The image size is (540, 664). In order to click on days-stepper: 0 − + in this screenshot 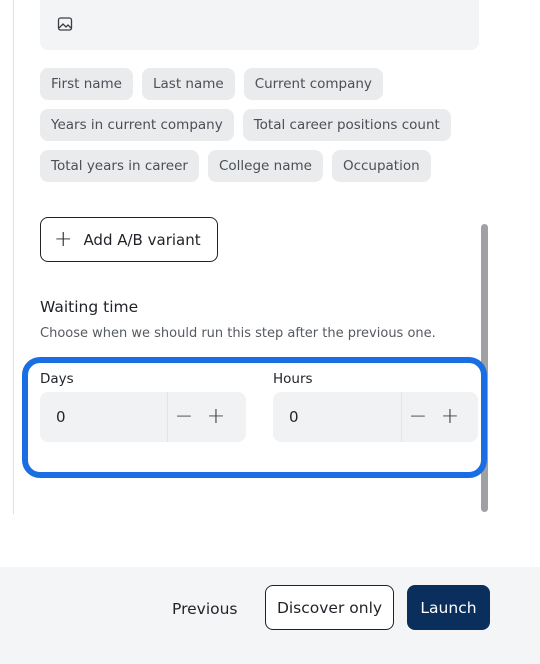, I will do `click(143, 417)`.